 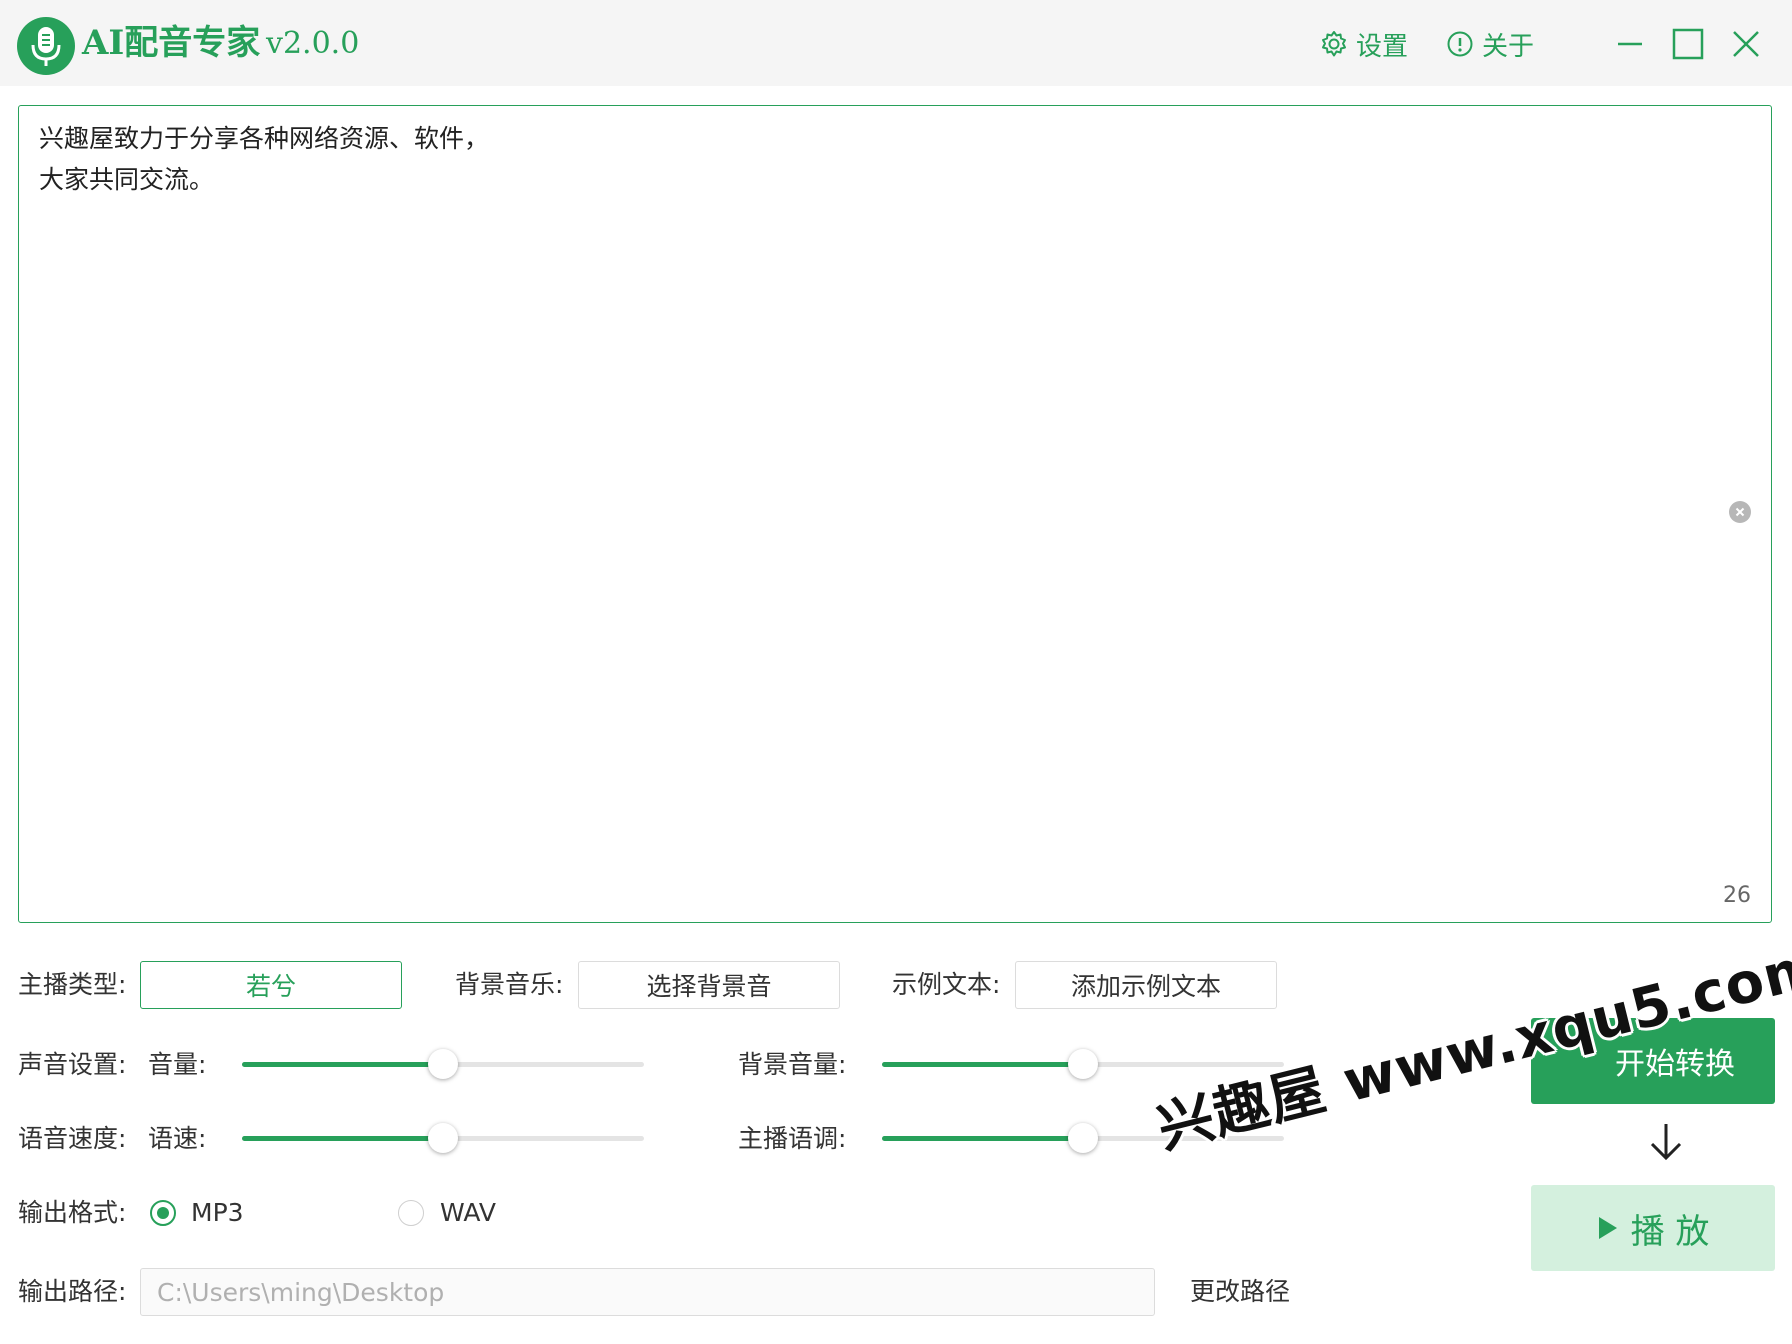 What do you see at coordinates (177, 1064) in the screenshot?
I see `volume-label: 音量:` at bounding box center [177, 1064].